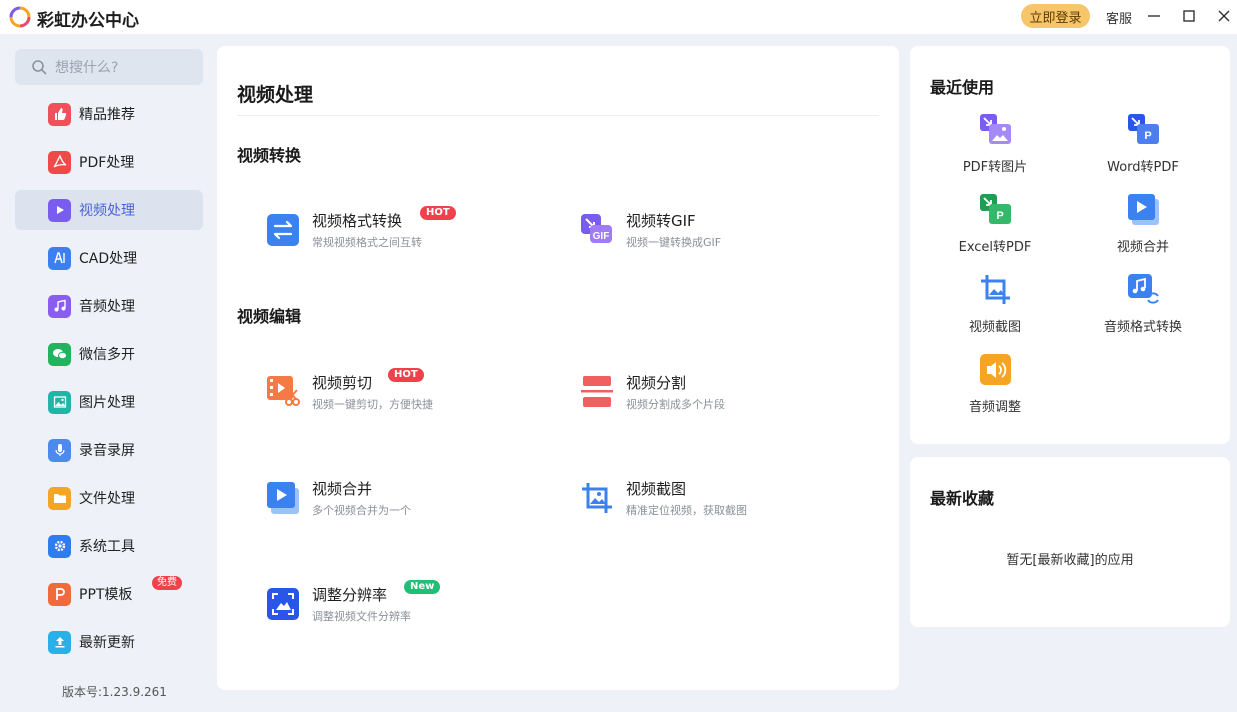 This screenshot has width=1237, height=712. Describe the element at coordinates (995, 228) in the screenshot. I see `recent-item-excel-to-pdf: P Excel转PDF` at that location.